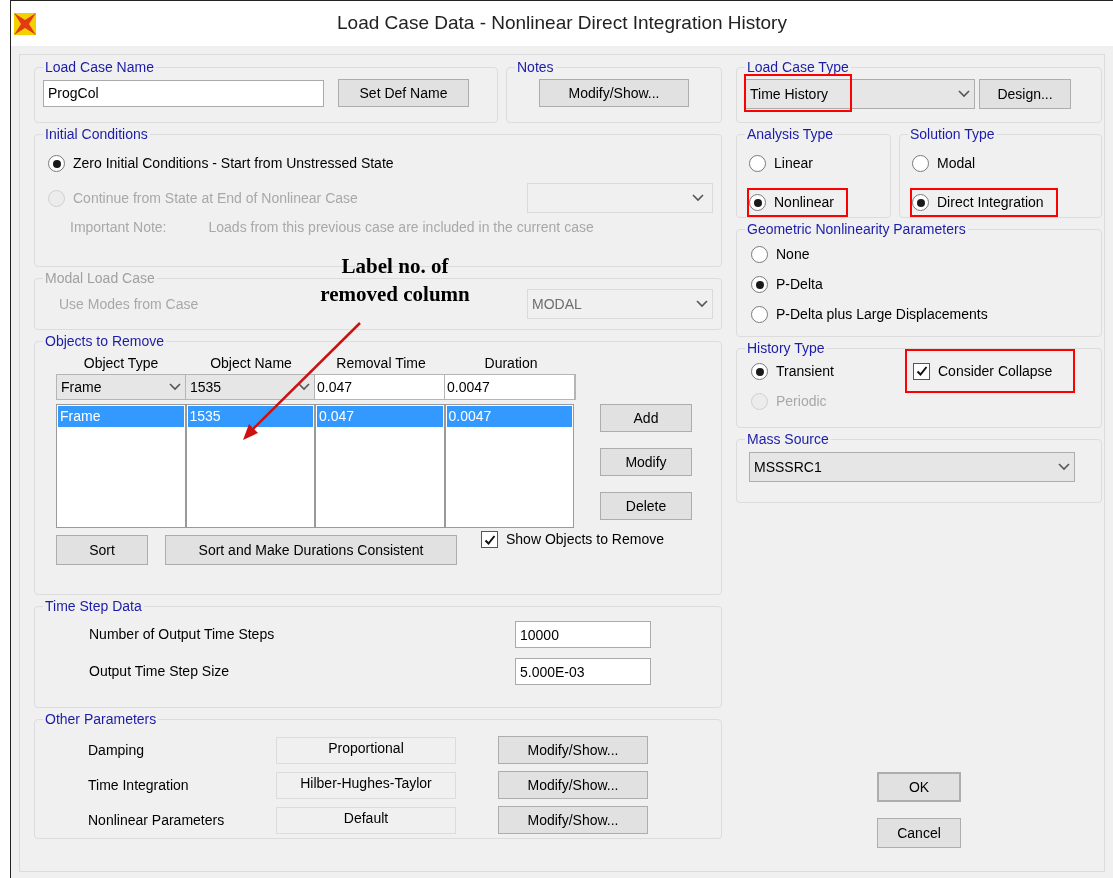  What do you see at coordinates (101, 719) in the screenshot?
I see `group-title: Other Parameters` at bounding box center [101, 719].